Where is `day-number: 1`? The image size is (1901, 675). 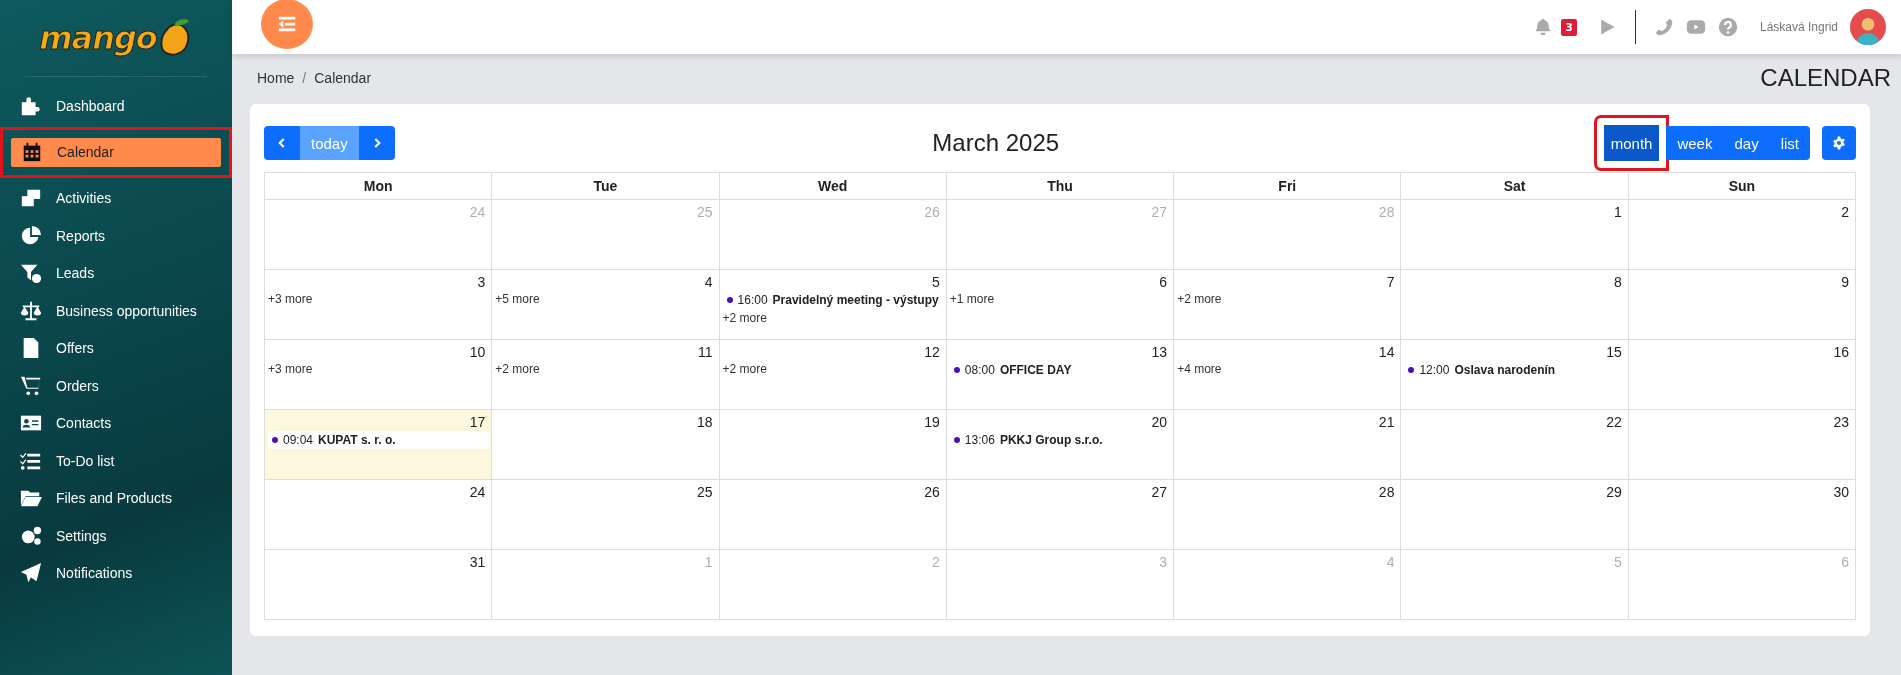 day-number: 1 is located at coordinates (1620, 210).